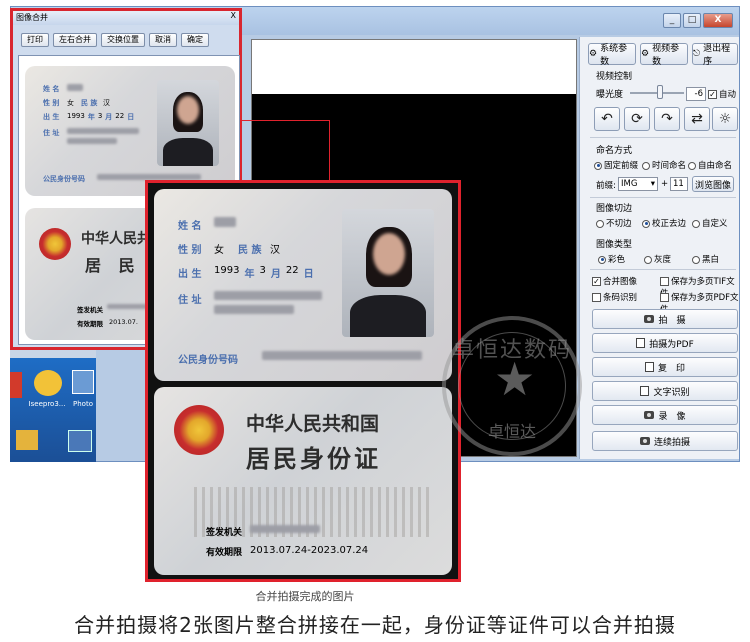 The image size is (750, 642). I want to click on plus-label: +, so click(665, 184).